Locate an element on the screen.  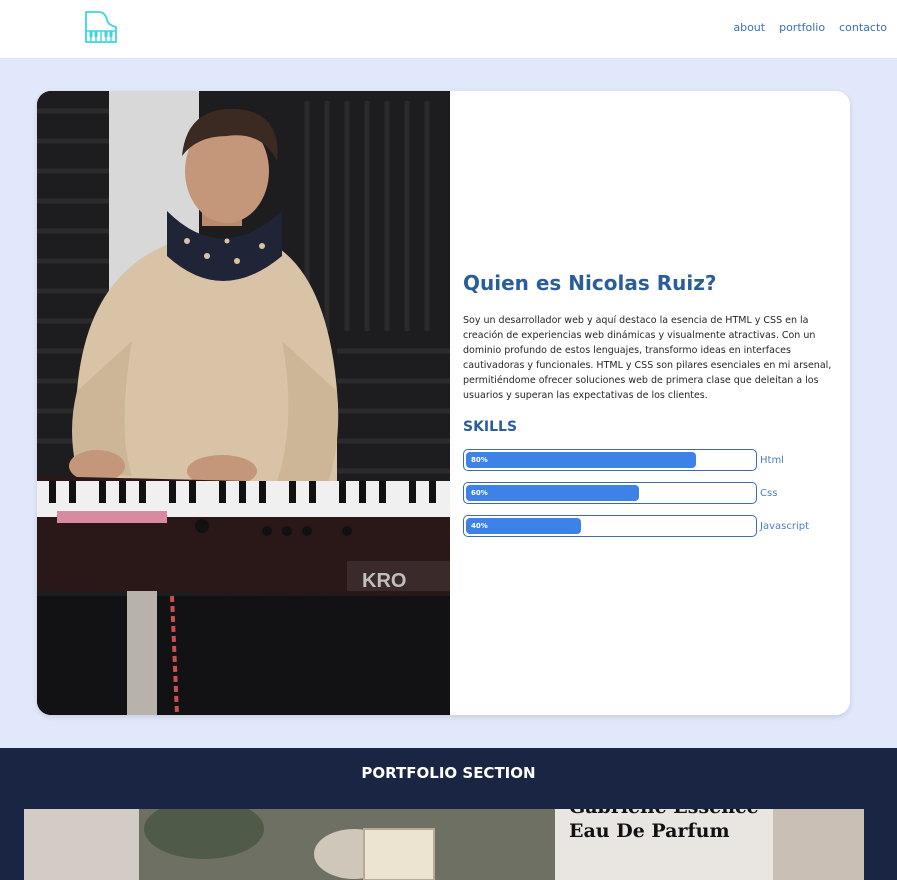
nav-link-portfolio: portfolio is located at coordinates (802, 27).